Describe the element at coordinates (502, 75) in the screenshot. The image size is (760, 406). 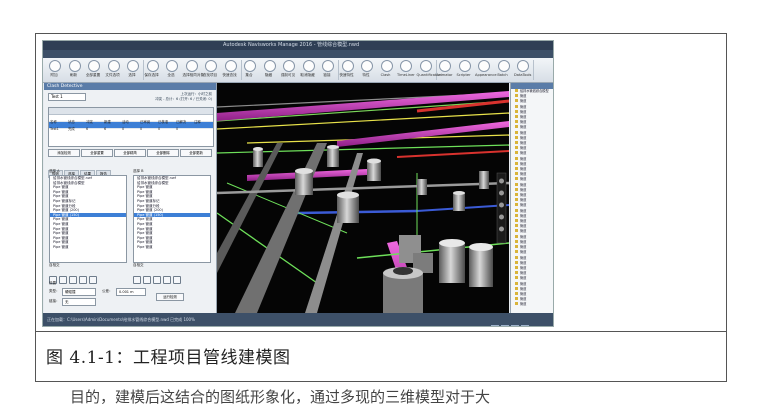
I see `ribbon-button-label: Batch` at that location.